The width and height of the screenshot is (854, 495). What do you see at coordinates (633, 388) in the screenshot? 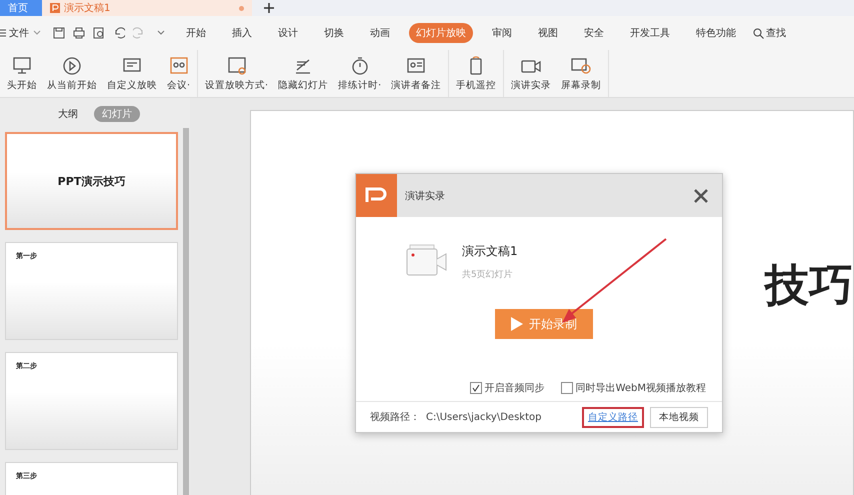
I see `option-checkbox: 同时导出WebM视频播放教程` at bounding box center [633, 388].